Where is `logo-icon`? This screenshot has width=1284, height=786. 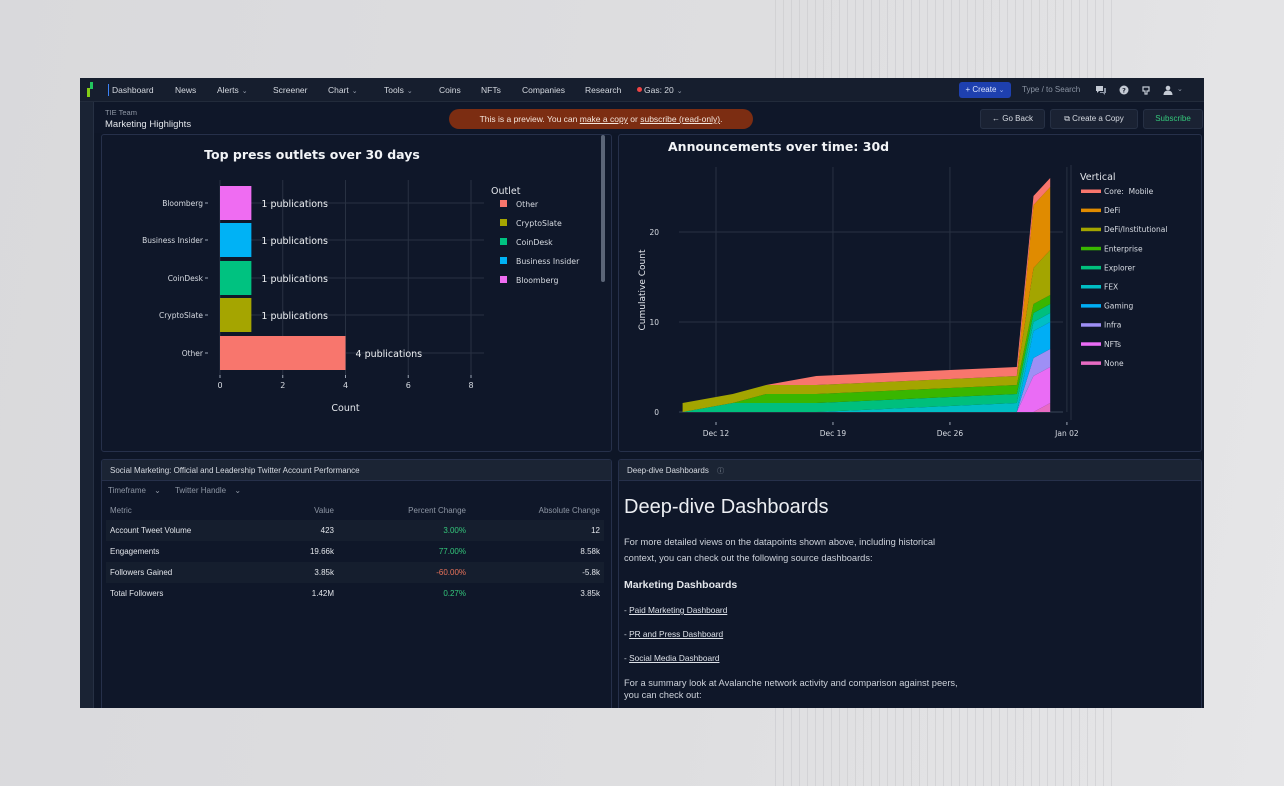
logo-icon is located at coordinates (90, 90).